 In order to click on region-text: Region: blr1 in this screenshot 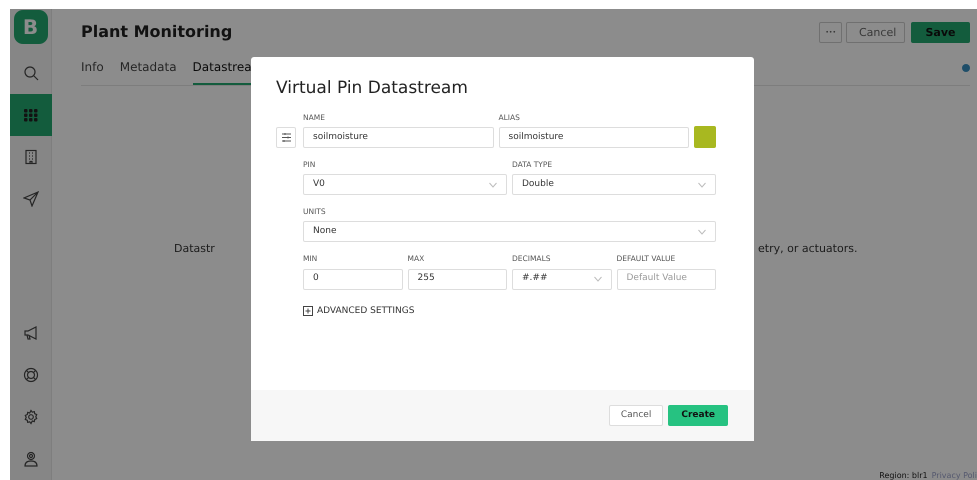, I will do `click(903, 475)`.